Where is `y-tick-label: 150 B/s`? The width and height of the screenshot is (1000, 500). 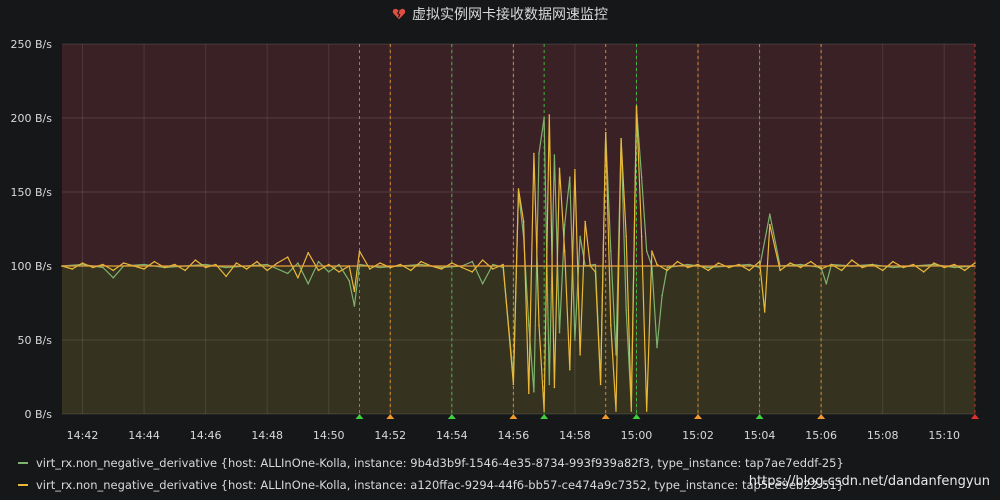
y-tick-label: 150 B/s is located at coordinates (32, 192).